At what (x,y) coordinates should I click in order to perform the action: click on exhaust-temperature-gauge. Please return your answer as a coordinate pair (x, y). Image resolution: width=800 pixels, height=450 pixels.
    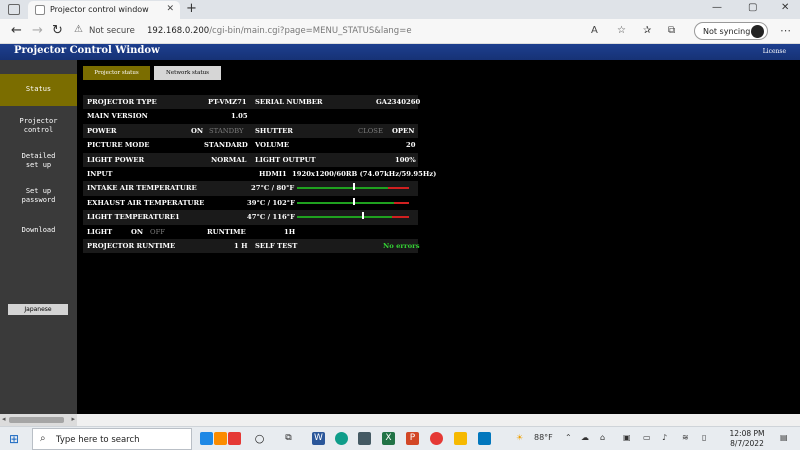
    Looking at the image, I should click on (353, 201).